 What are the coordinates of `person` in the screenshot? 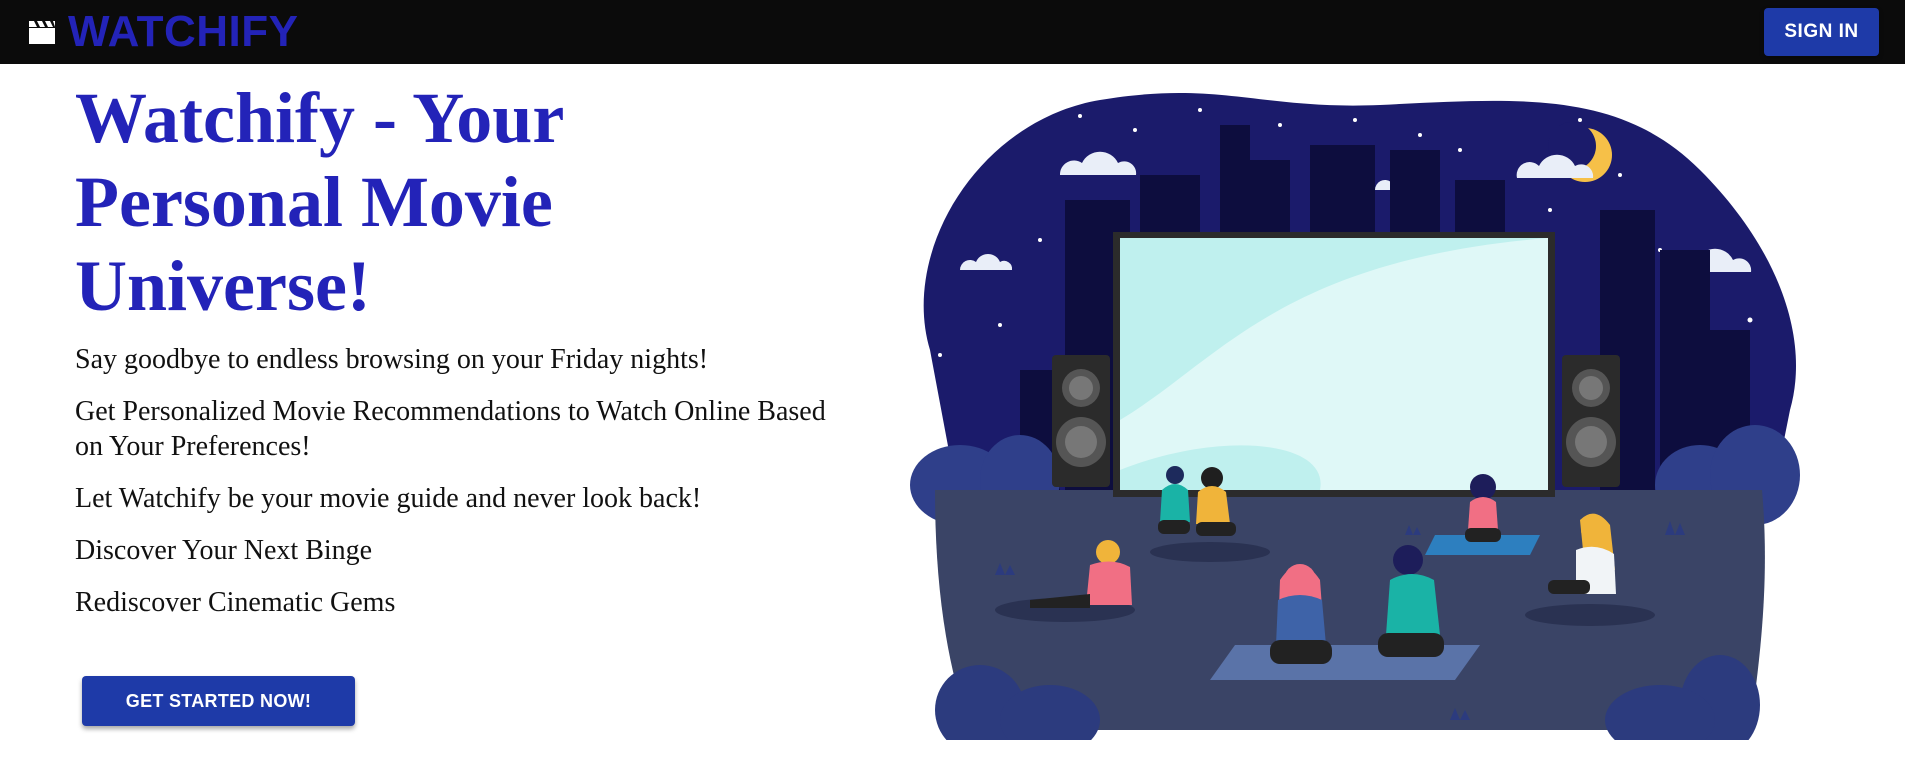 It's located at (1483, 508).